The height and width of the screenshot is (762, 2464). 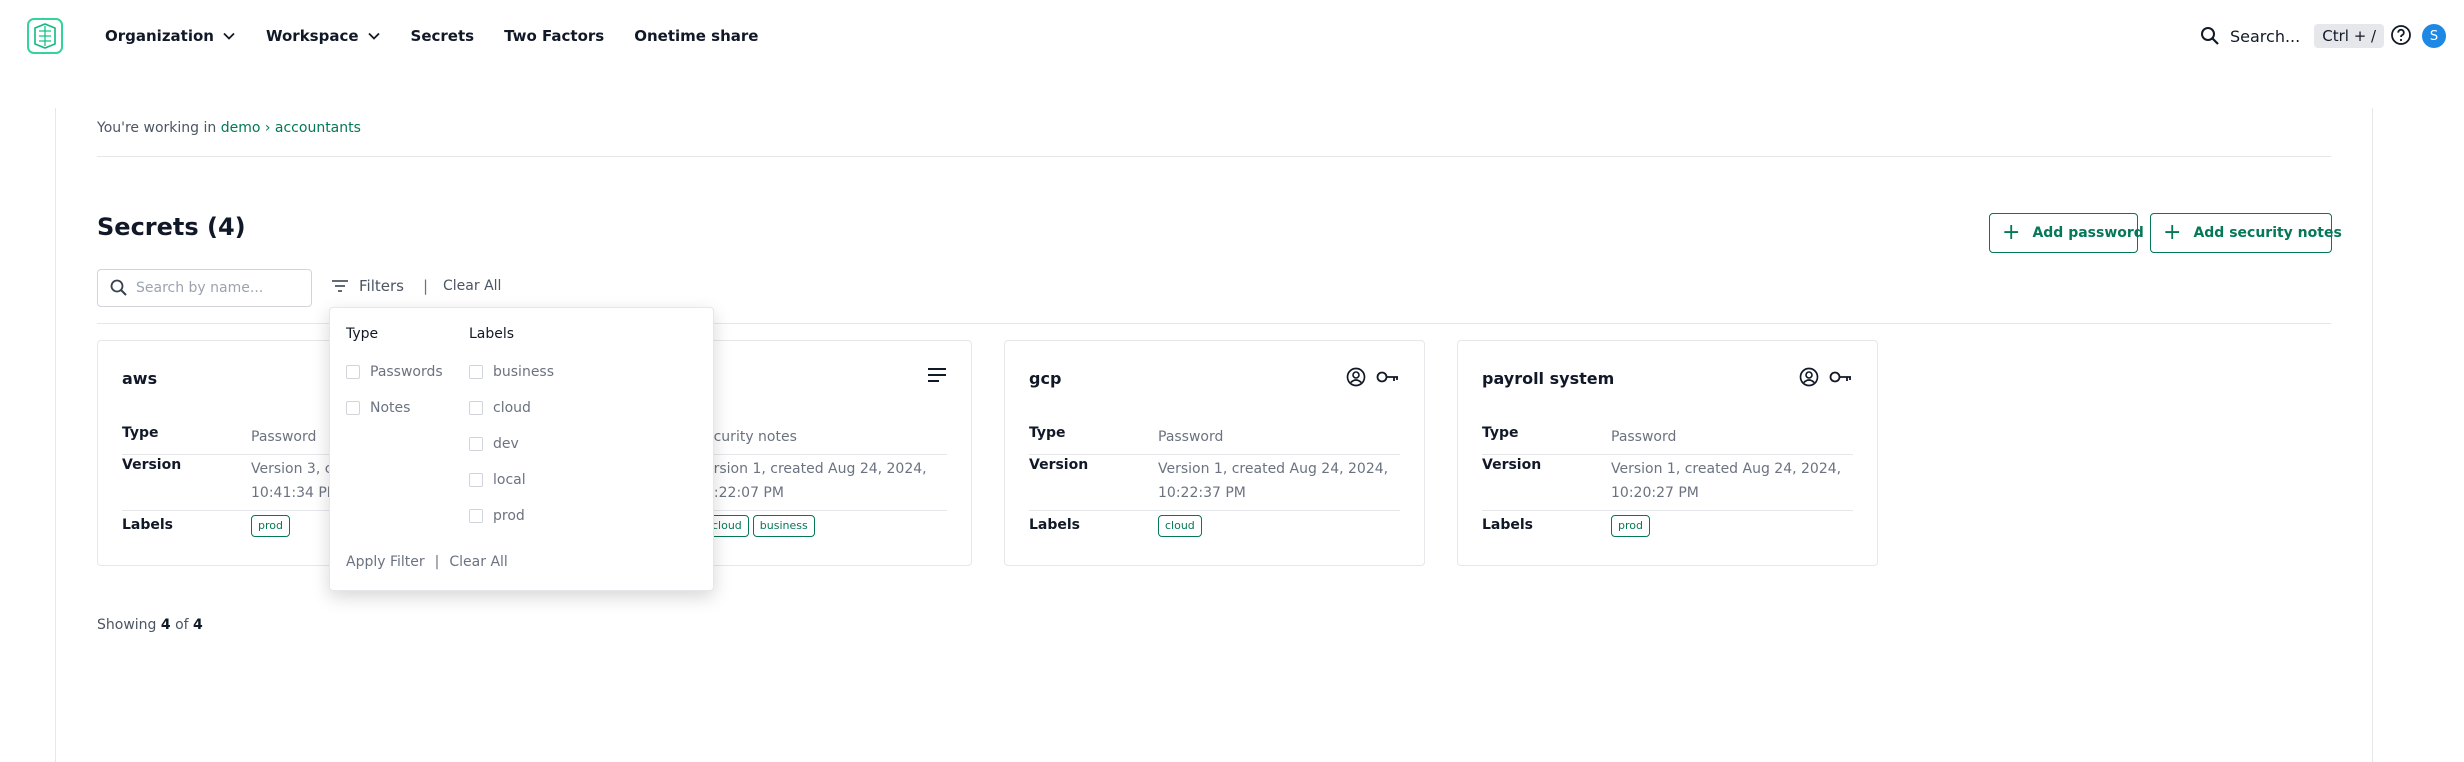 What do you see at coordinates (472, 286) in the screenshot?
I see `clear-all-link: Clear All` at bounding box center [472, 286].